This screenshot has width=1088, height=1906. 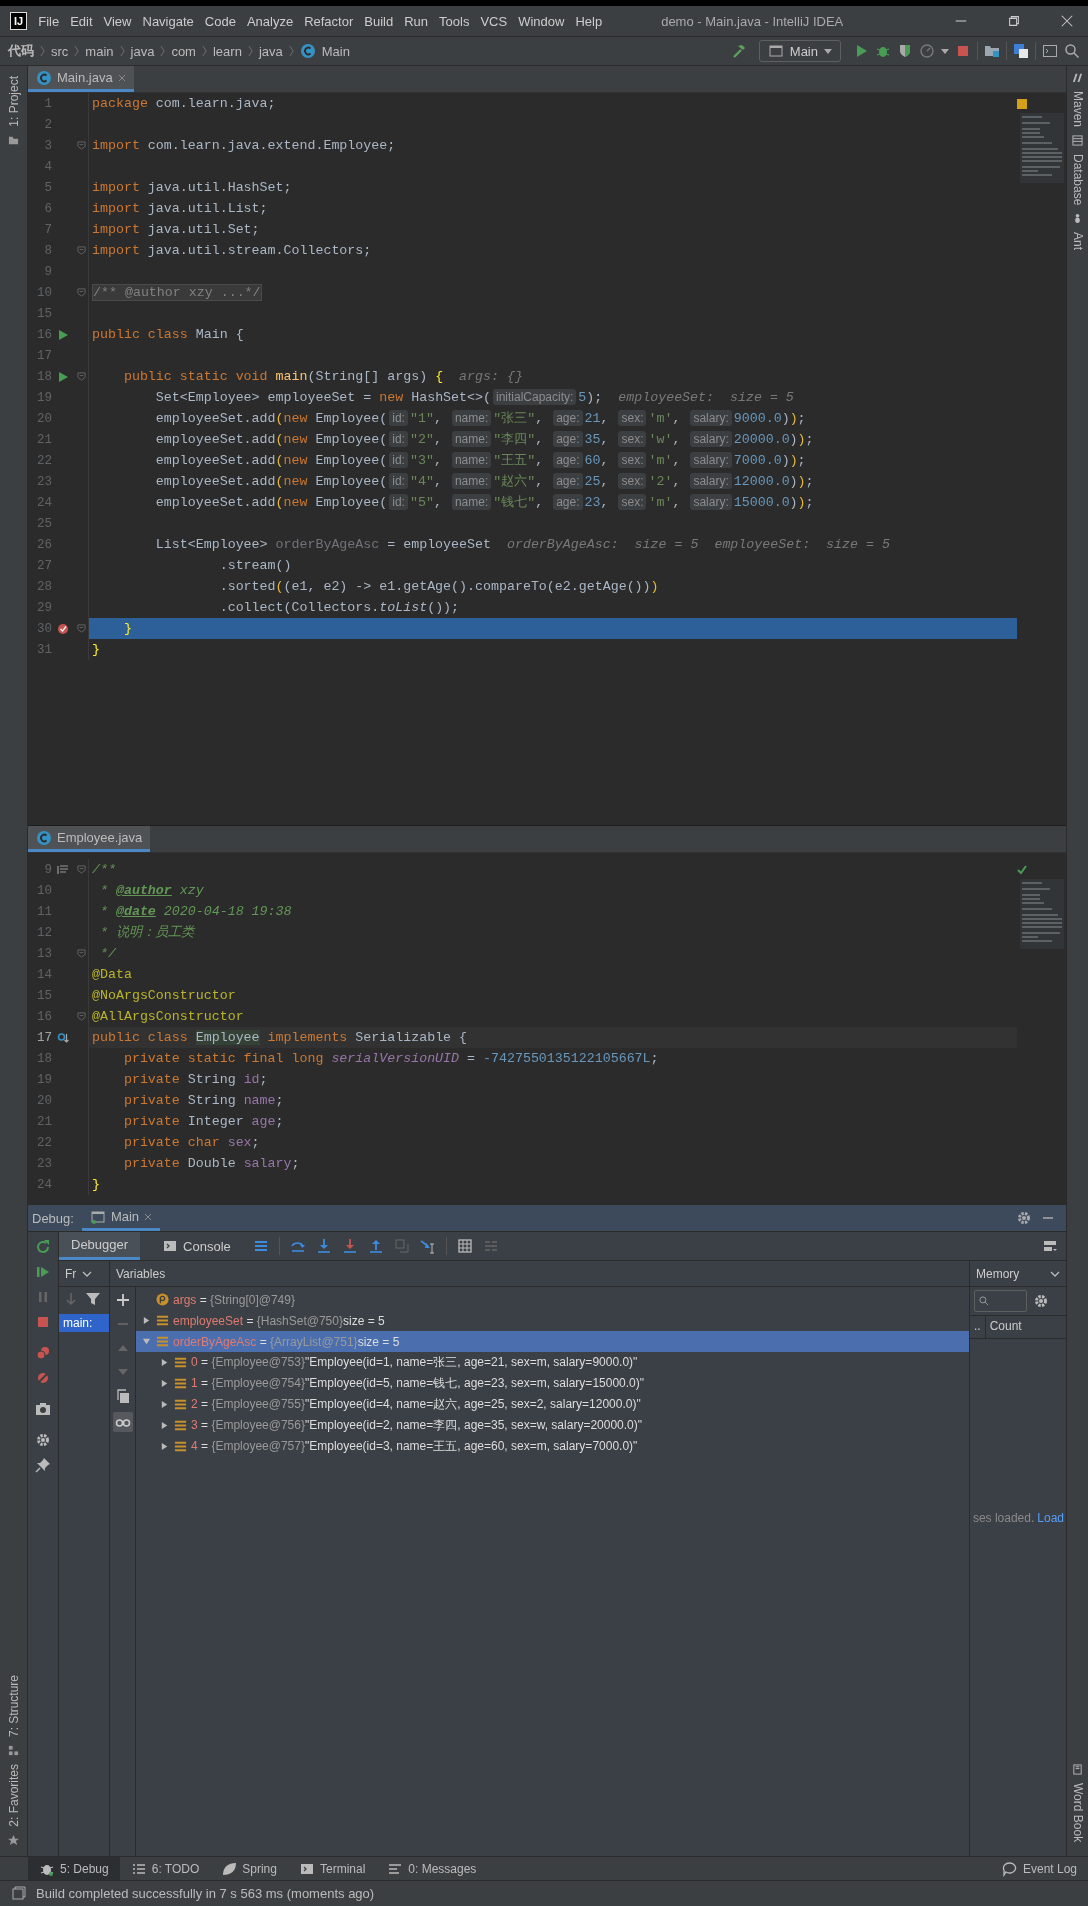 What do you see at coordinates (60, 51) in the screenshot?
I see `breadcrumb-item: src` at bounding box center [60, 51].